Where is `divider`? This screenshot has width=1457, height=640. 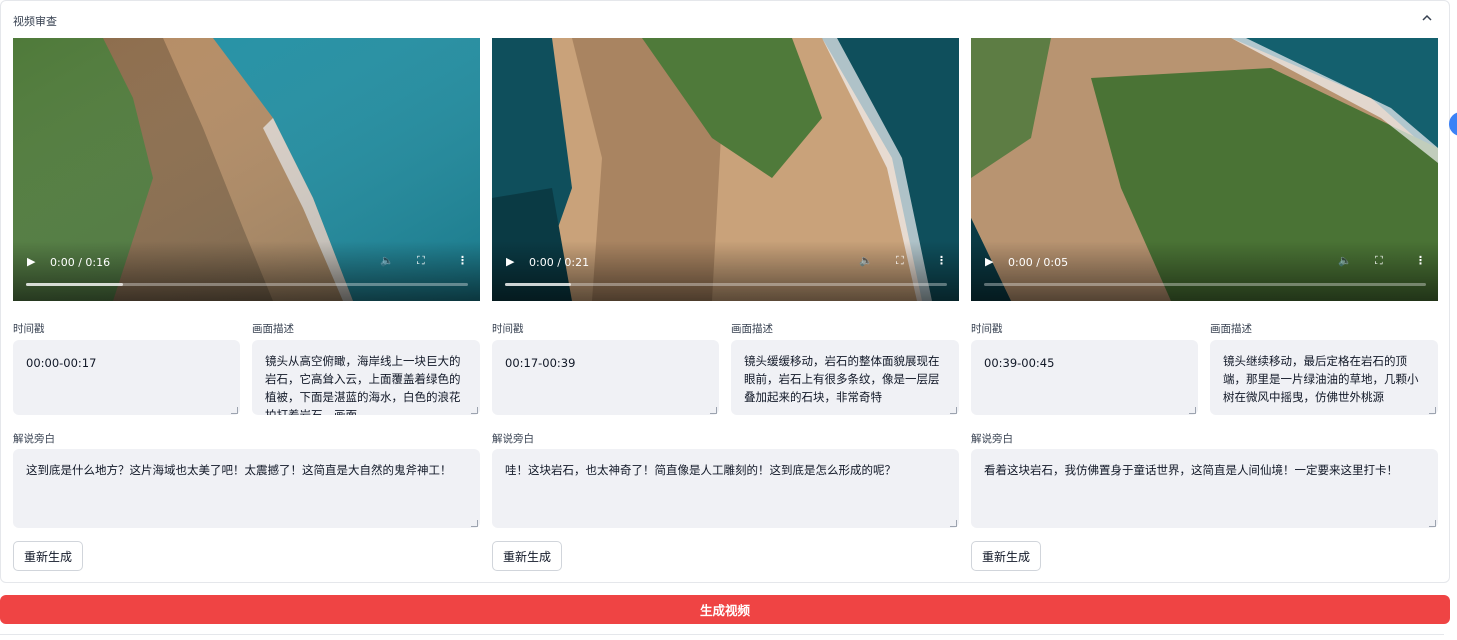 divider is located at coordinates (722, 634).